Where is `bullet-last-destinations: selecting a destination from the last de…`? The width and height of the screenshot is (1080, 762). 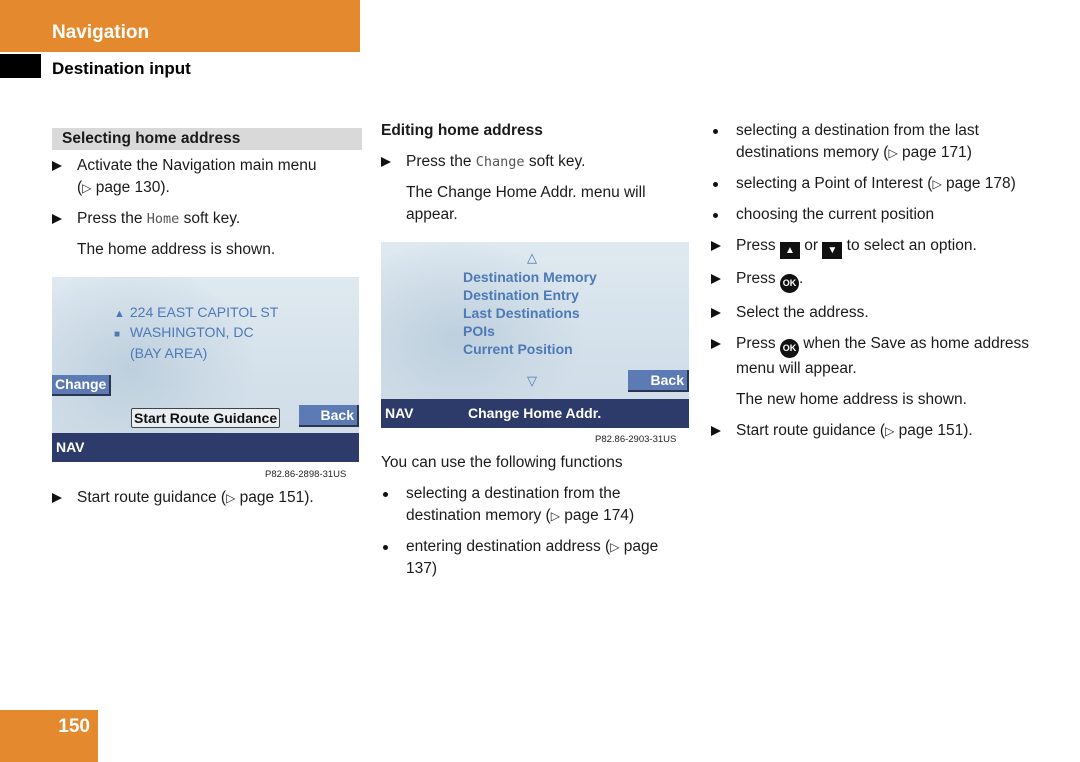 bullet-last-destinations: selecting a destination from the last de… is located at coordinates (876, 142).